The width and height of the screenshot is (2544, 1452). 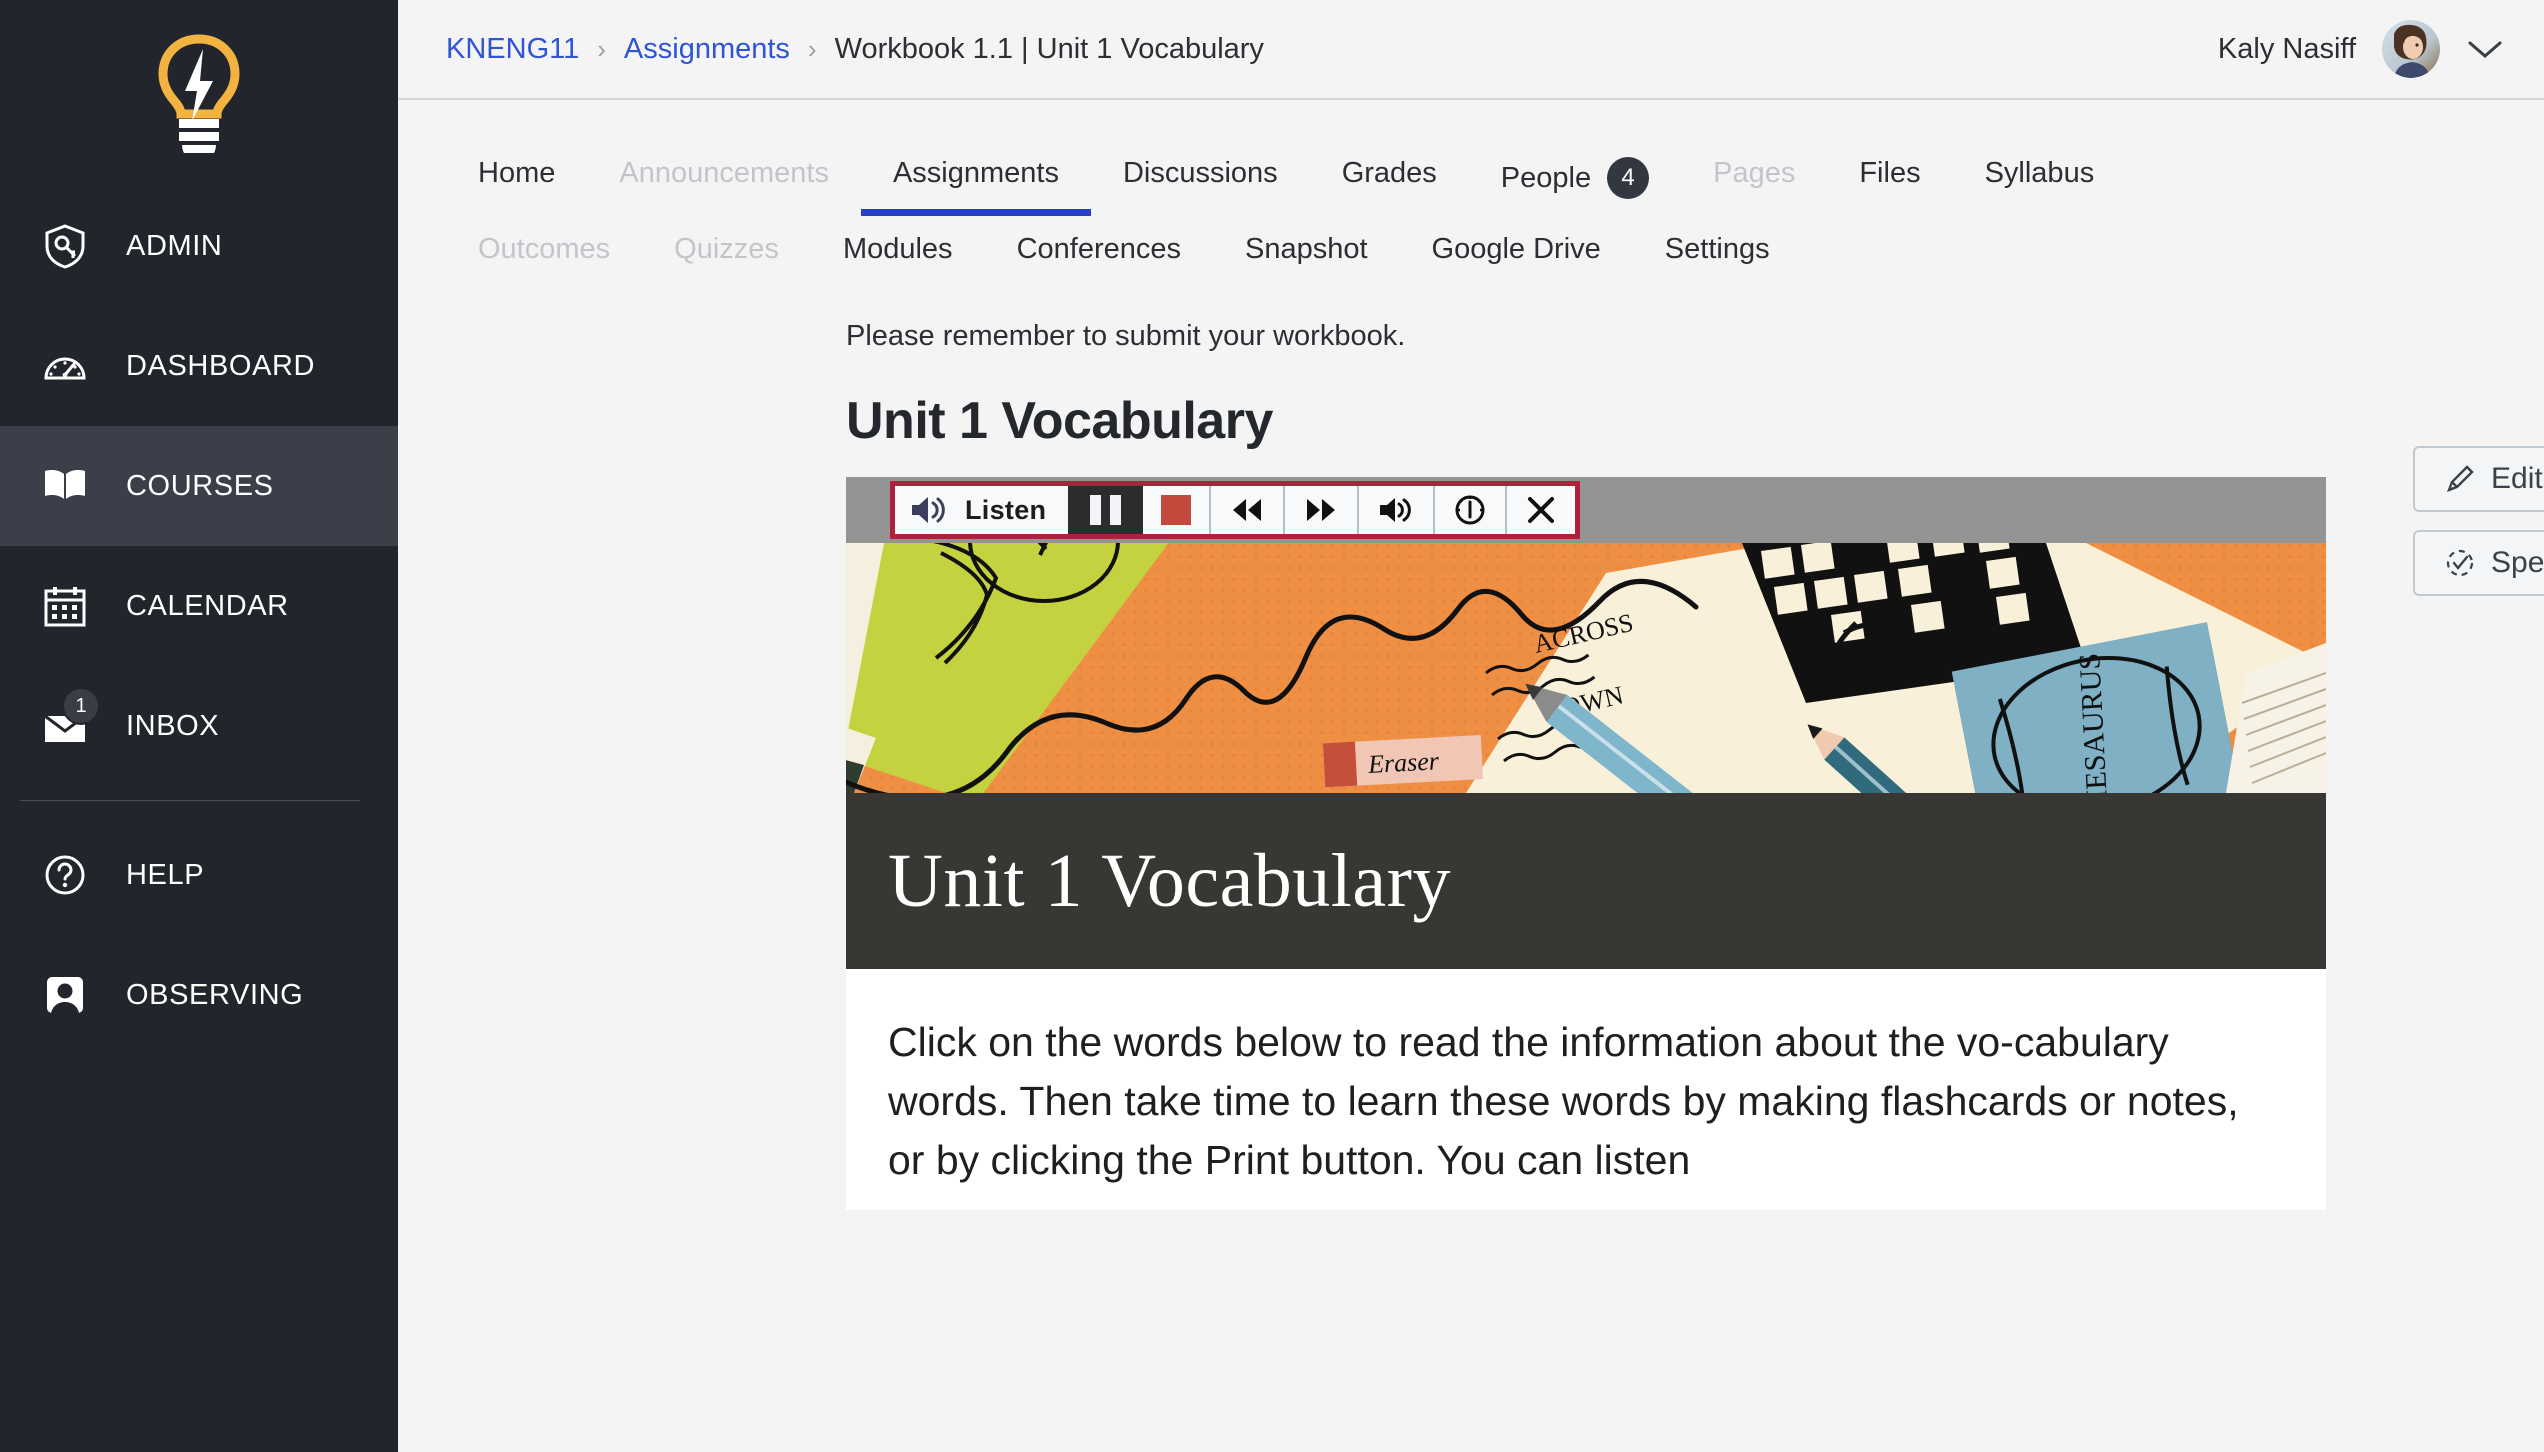 I want to click on listen-toolbar: Listen, so click(x=1235, y=510).